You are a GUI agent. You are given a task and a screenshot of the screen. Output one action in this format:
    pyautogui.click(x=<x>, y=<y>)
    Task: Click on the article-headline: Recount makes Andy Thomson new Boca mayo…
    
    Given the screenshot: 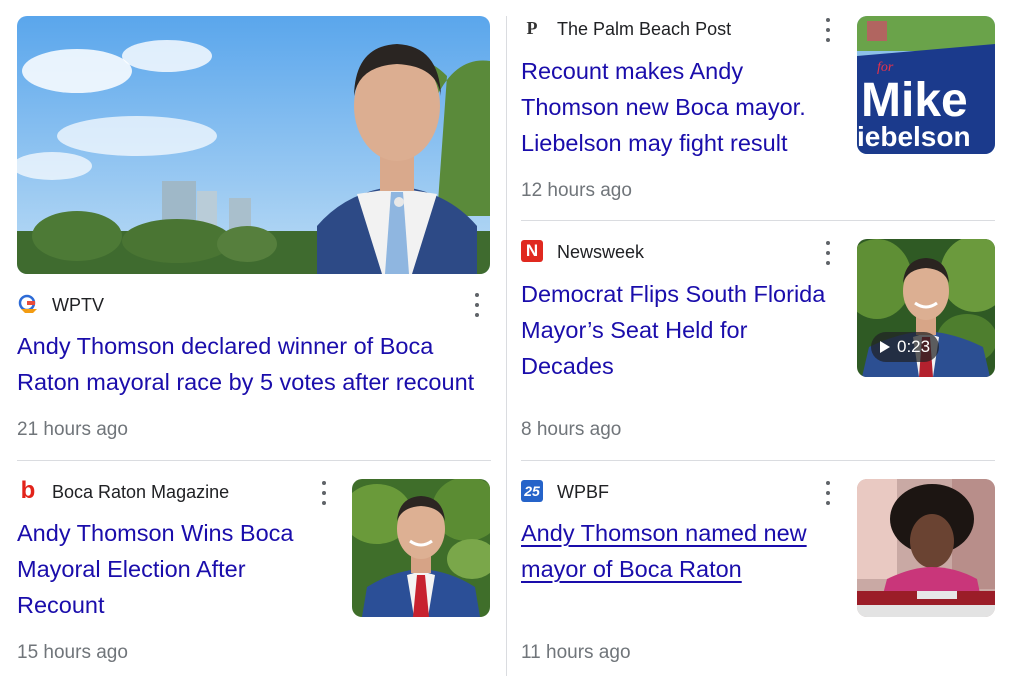 What is the action you would take?
    pyautogui.click(x=676, y=107)
    